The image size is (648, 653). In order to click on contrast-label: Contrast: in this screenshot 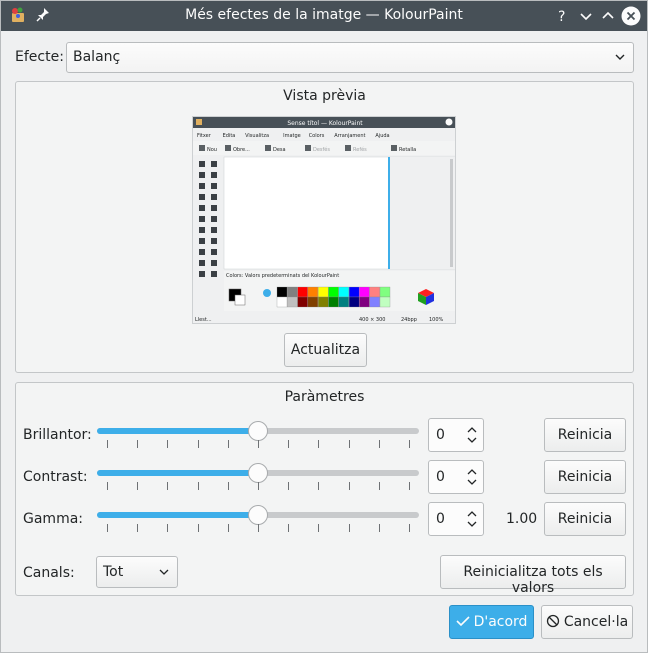, I will do `click(55, 477)`.